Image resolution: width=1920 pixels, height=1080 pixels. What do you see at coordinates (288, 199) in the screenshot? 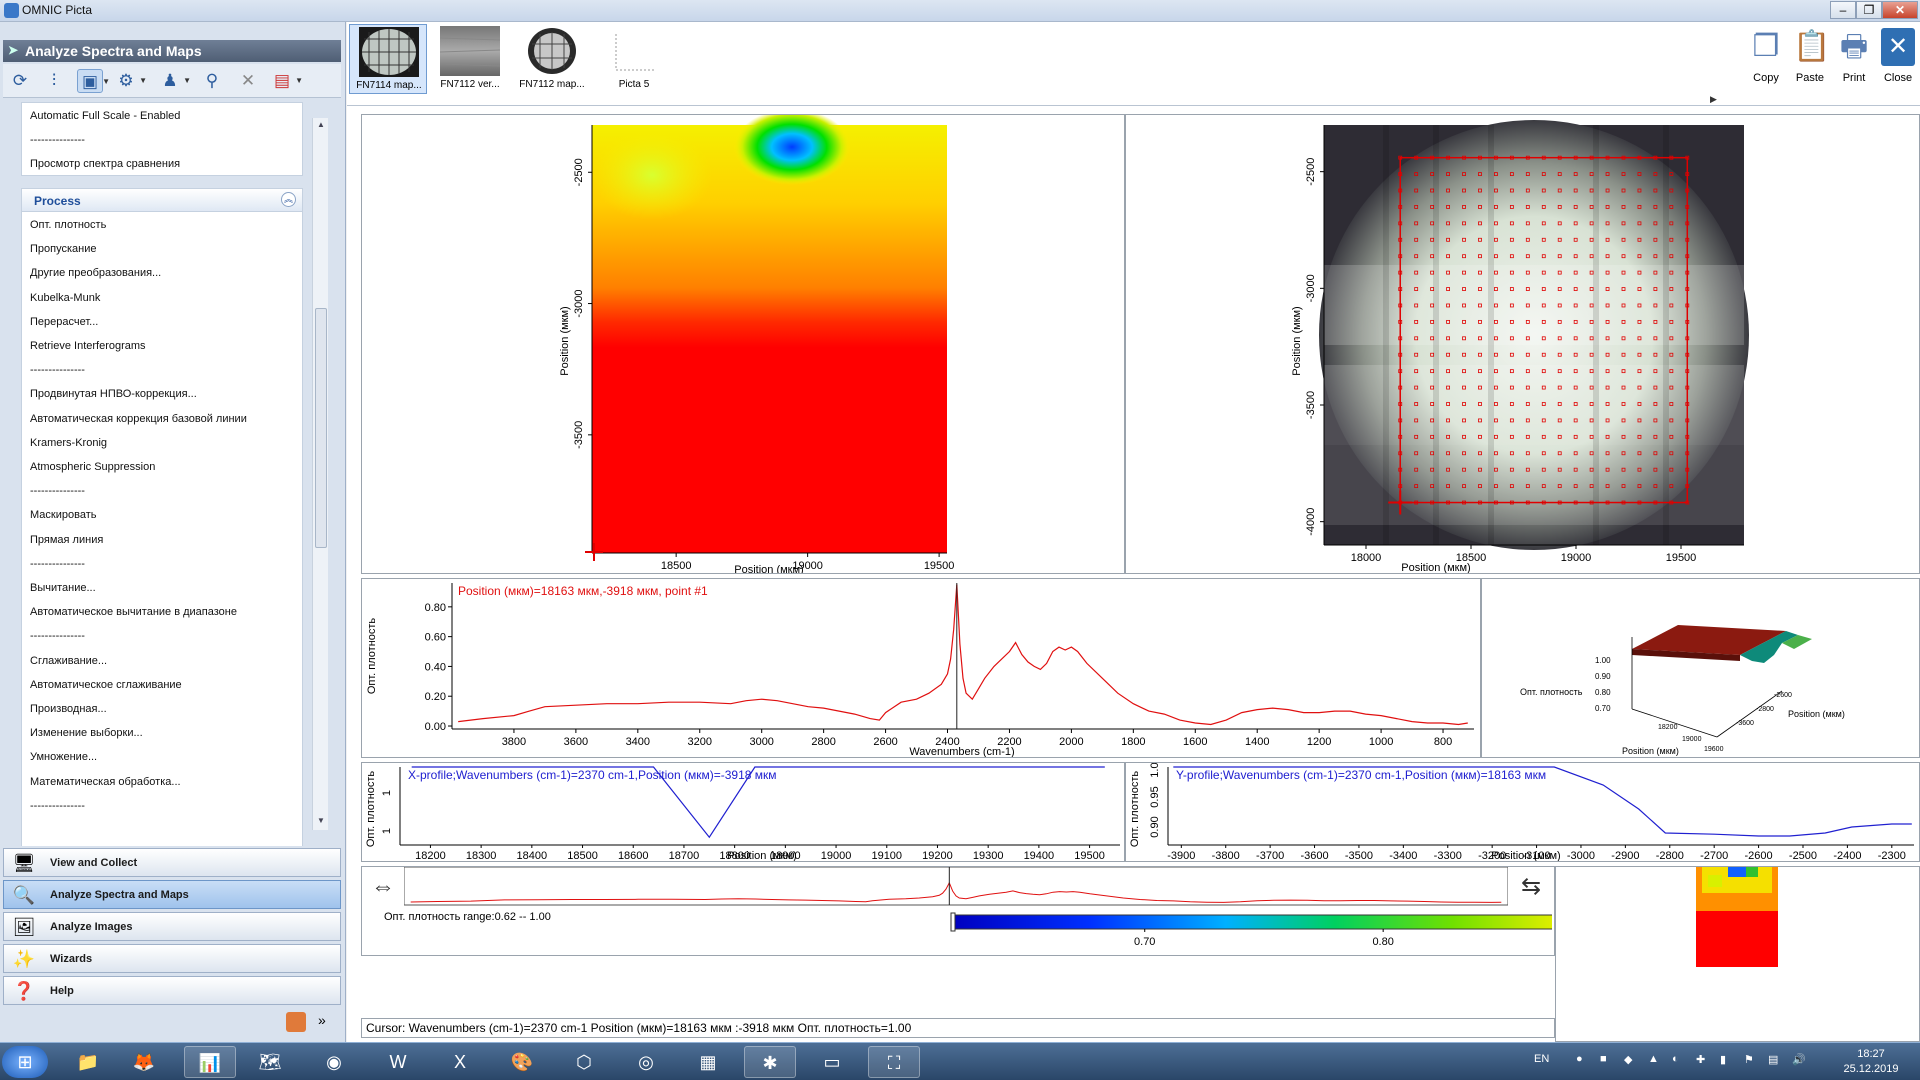
I see `collapse-chevron-icon: ︽` at bounding box center [288, 199].